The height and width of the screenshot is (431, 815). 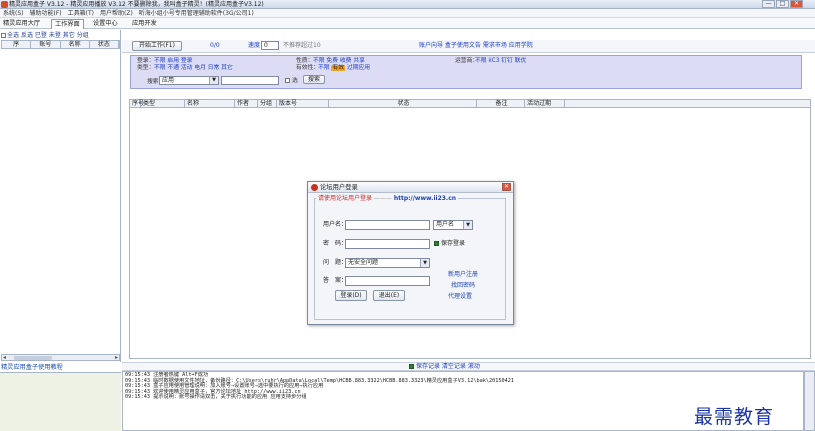 I want to click on select-all-label: 全选, so click(x=13, y=35).